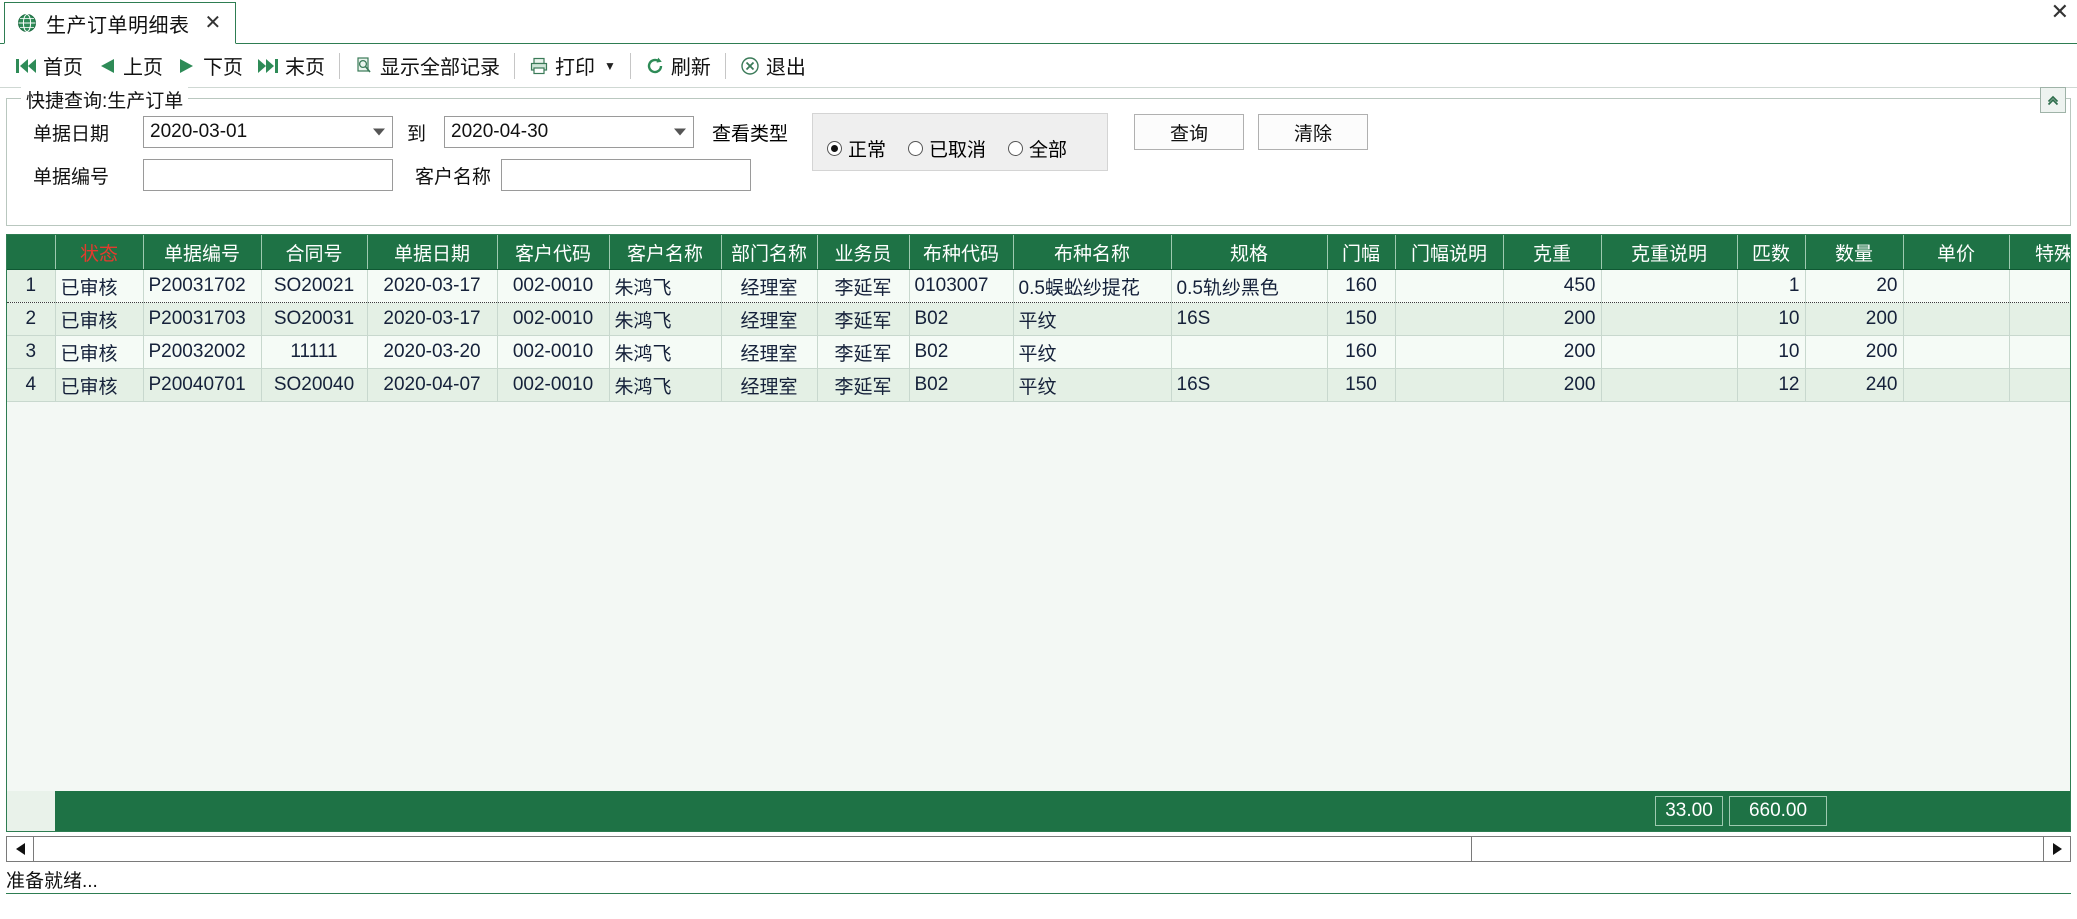  What do you see at coordinates (690, 68) in the screenshot?
I see `toolbar-refresh-label: 刷新` at bounding box center [690, 68].